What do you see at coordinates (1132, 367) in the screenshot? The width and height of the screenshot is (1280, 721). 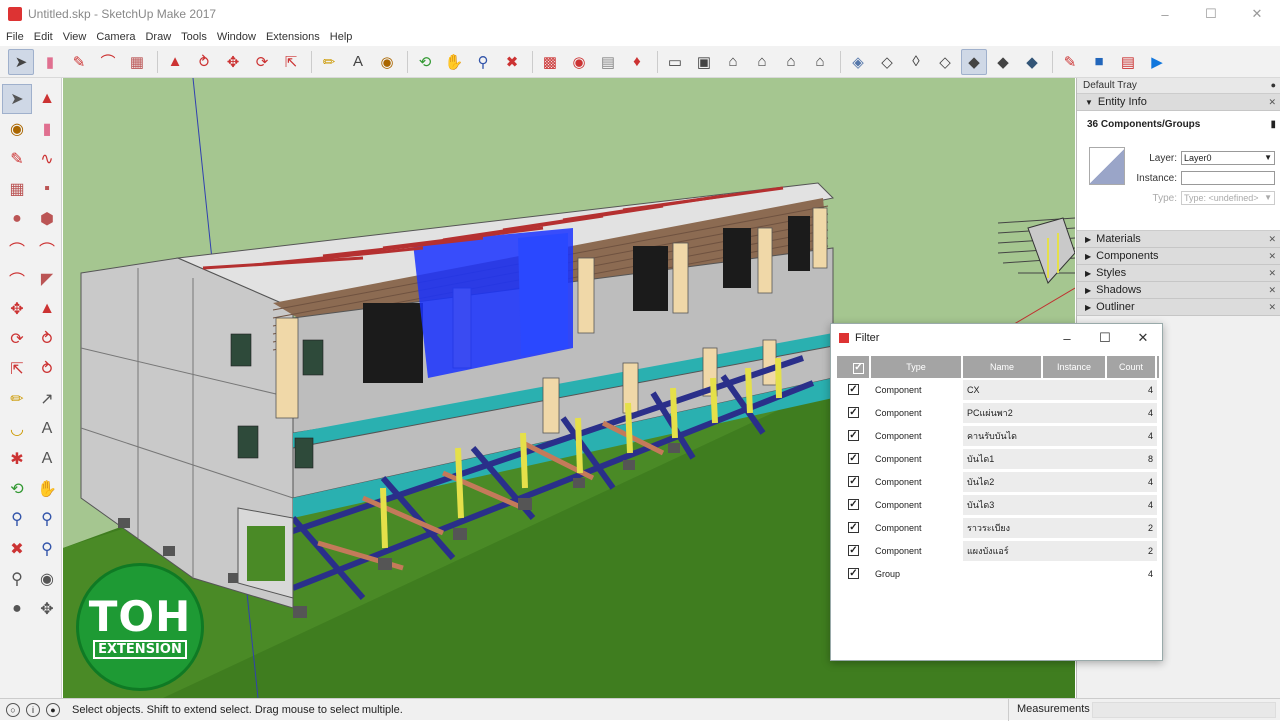 I see `column-count: Count` at bounding box center [1132, 367].